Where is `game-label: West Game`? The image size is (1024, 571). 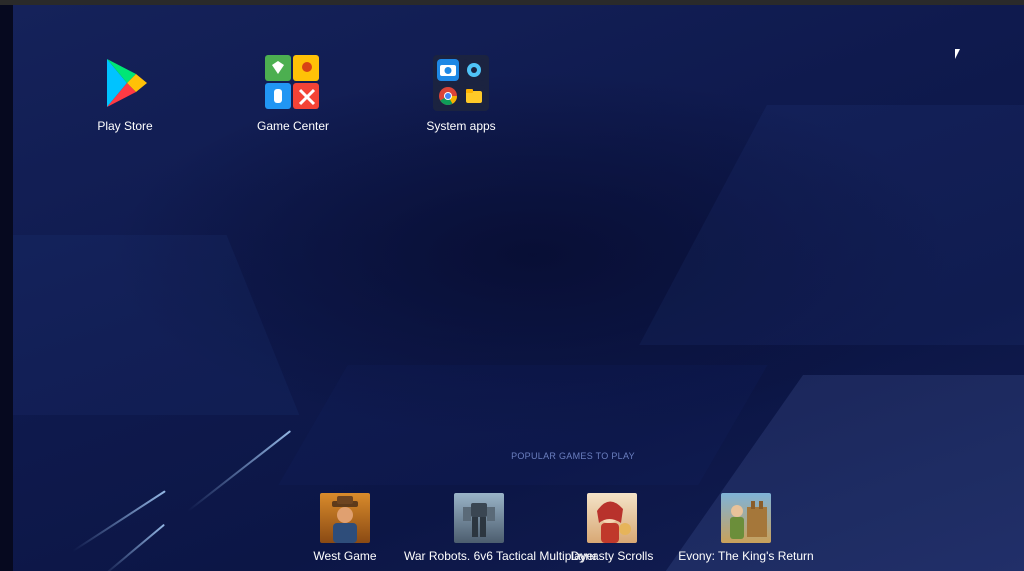 game-label: West Game is located at coordinates (345, 556).